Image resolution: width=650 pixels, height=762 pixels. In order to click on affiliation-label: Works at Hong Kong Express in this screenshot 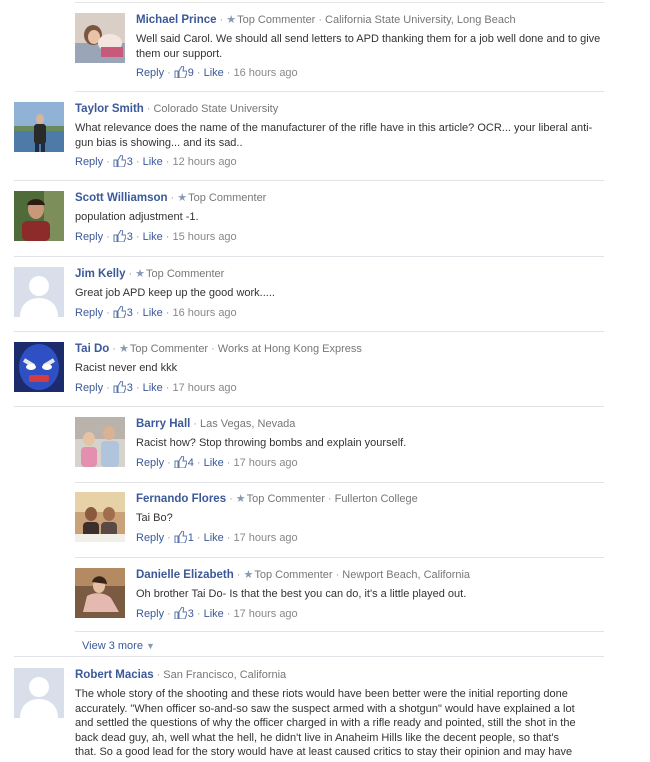, I will do `click(289, 349)`.